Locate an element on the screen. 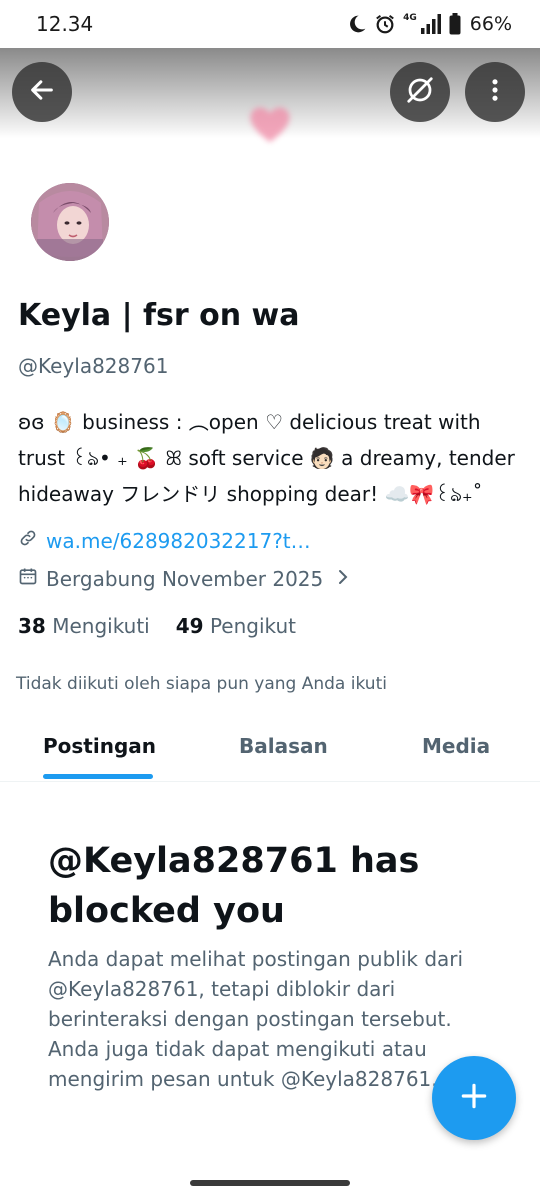  status-time: 12.34 is located at coordinates (65, 24).